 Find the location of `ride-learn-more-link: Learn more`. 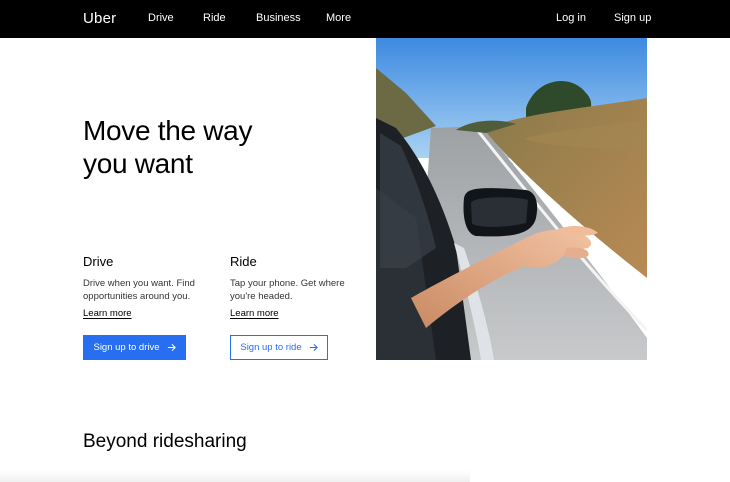

ride-learn-more-link: Learn more is located at coordinates (254, 314).